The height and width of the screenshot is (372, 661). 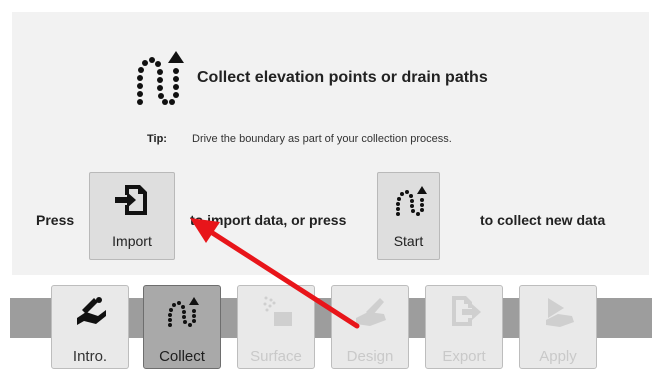 What do you see at coordinates (277, 311) in the screenshot?
I see `surface-icon` at bounding box center [277, 311].